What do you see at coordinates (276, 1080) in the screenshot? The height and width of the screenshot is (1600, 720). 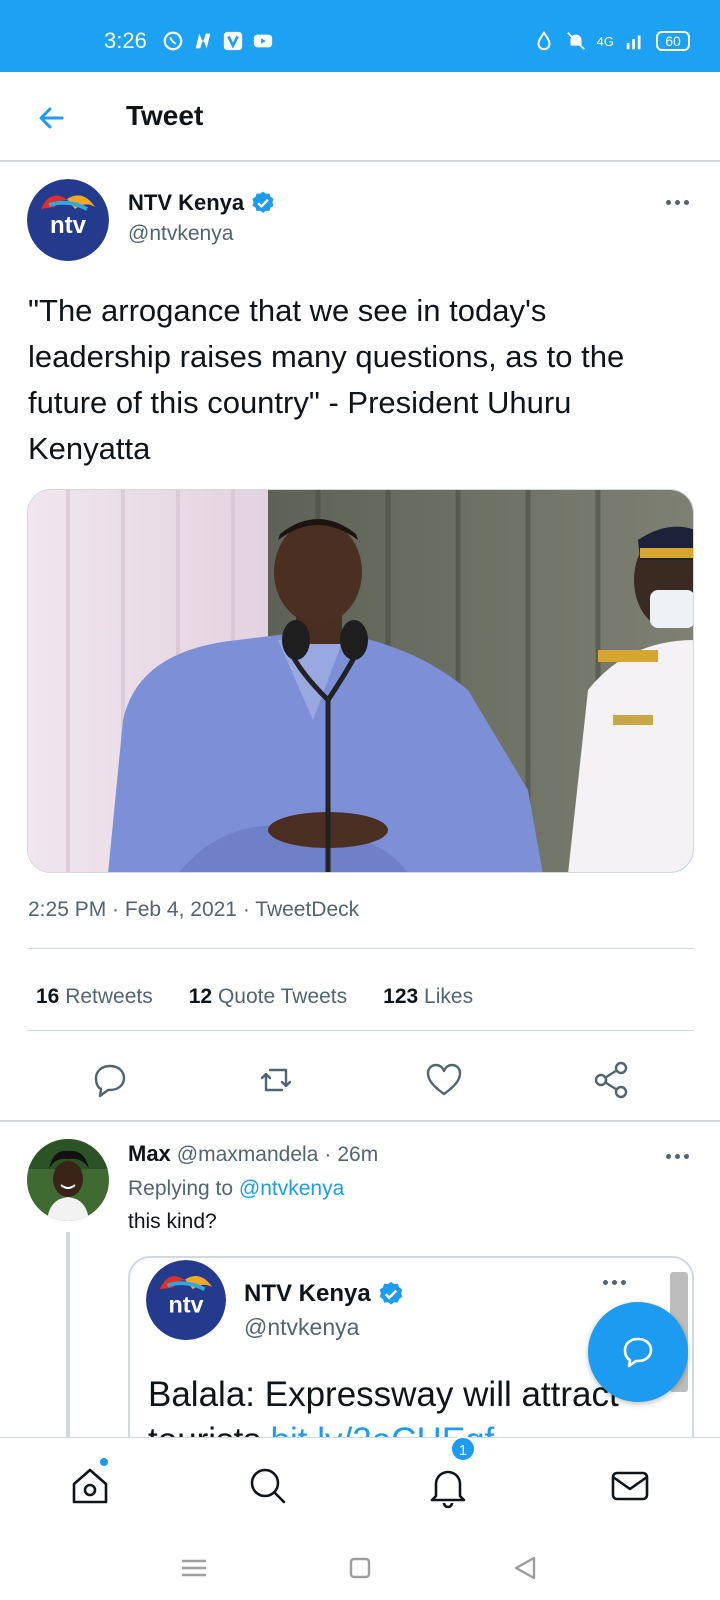 I see `retweet-icon` at bounding box center [276, 1080].